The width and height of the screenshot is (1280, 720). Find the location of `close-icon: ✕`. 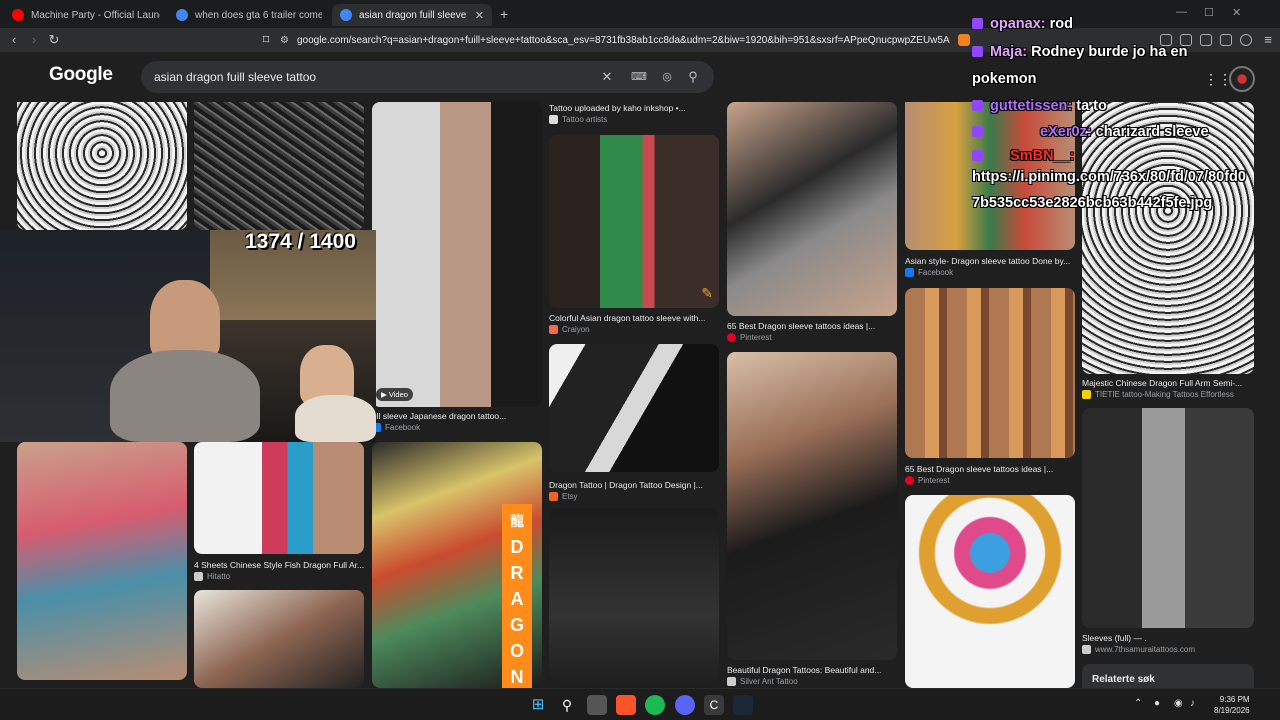

close-icon: ✕ is located at coordinates (479, 15).